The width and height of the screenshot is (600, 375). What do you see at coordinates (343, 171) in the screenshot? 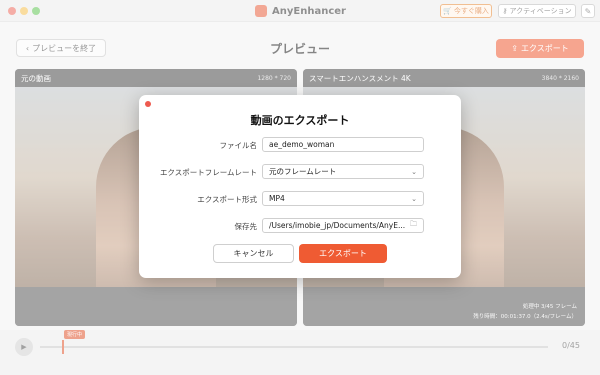
I see `framerate-select: 元のフレームレート ⌄` at bounding box center [343, 171].